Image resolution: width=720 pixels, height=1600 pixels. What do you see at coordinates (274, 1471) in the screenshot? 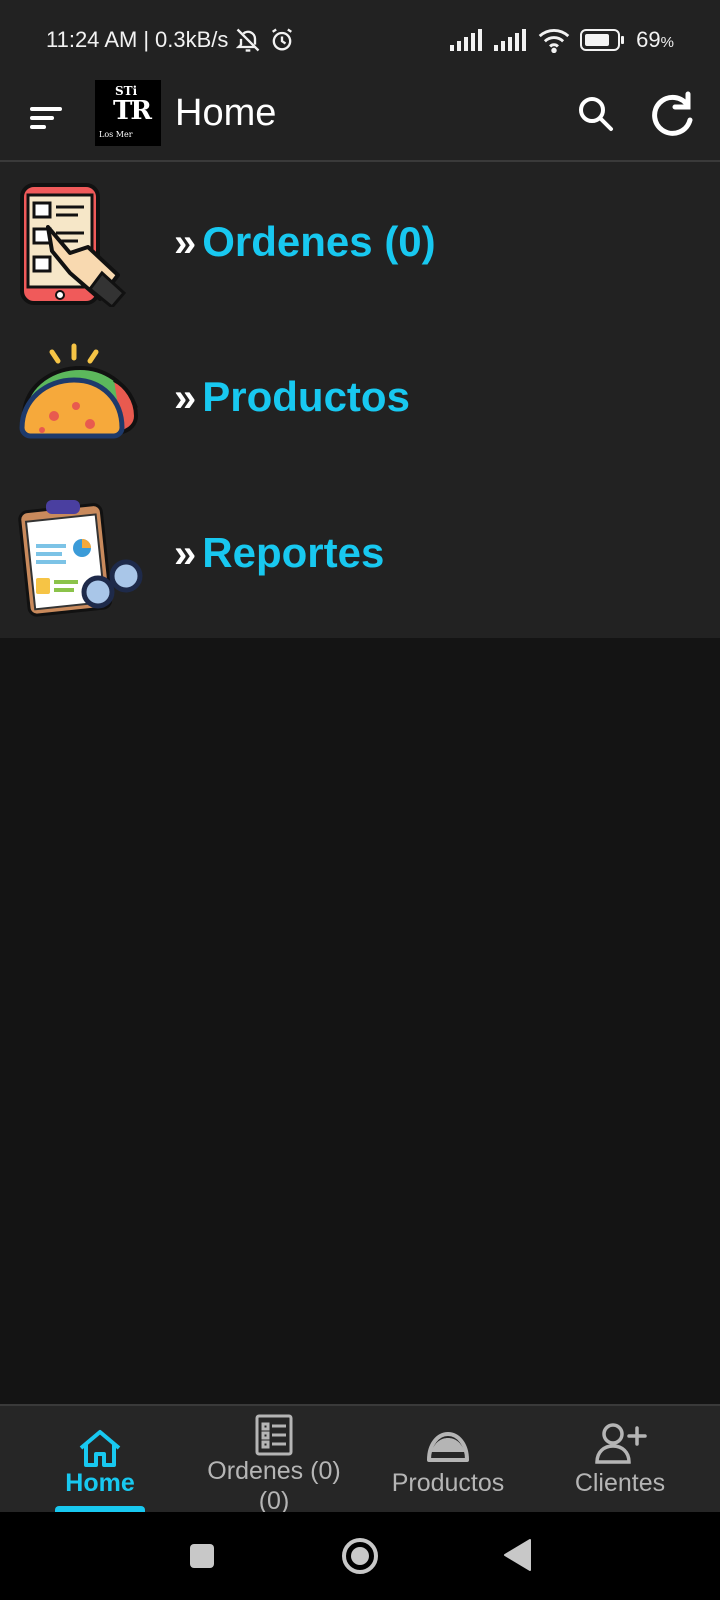
I see `nav-ordenes-label-line1: Ordenes (0)` at bounding box center [274, 1471].